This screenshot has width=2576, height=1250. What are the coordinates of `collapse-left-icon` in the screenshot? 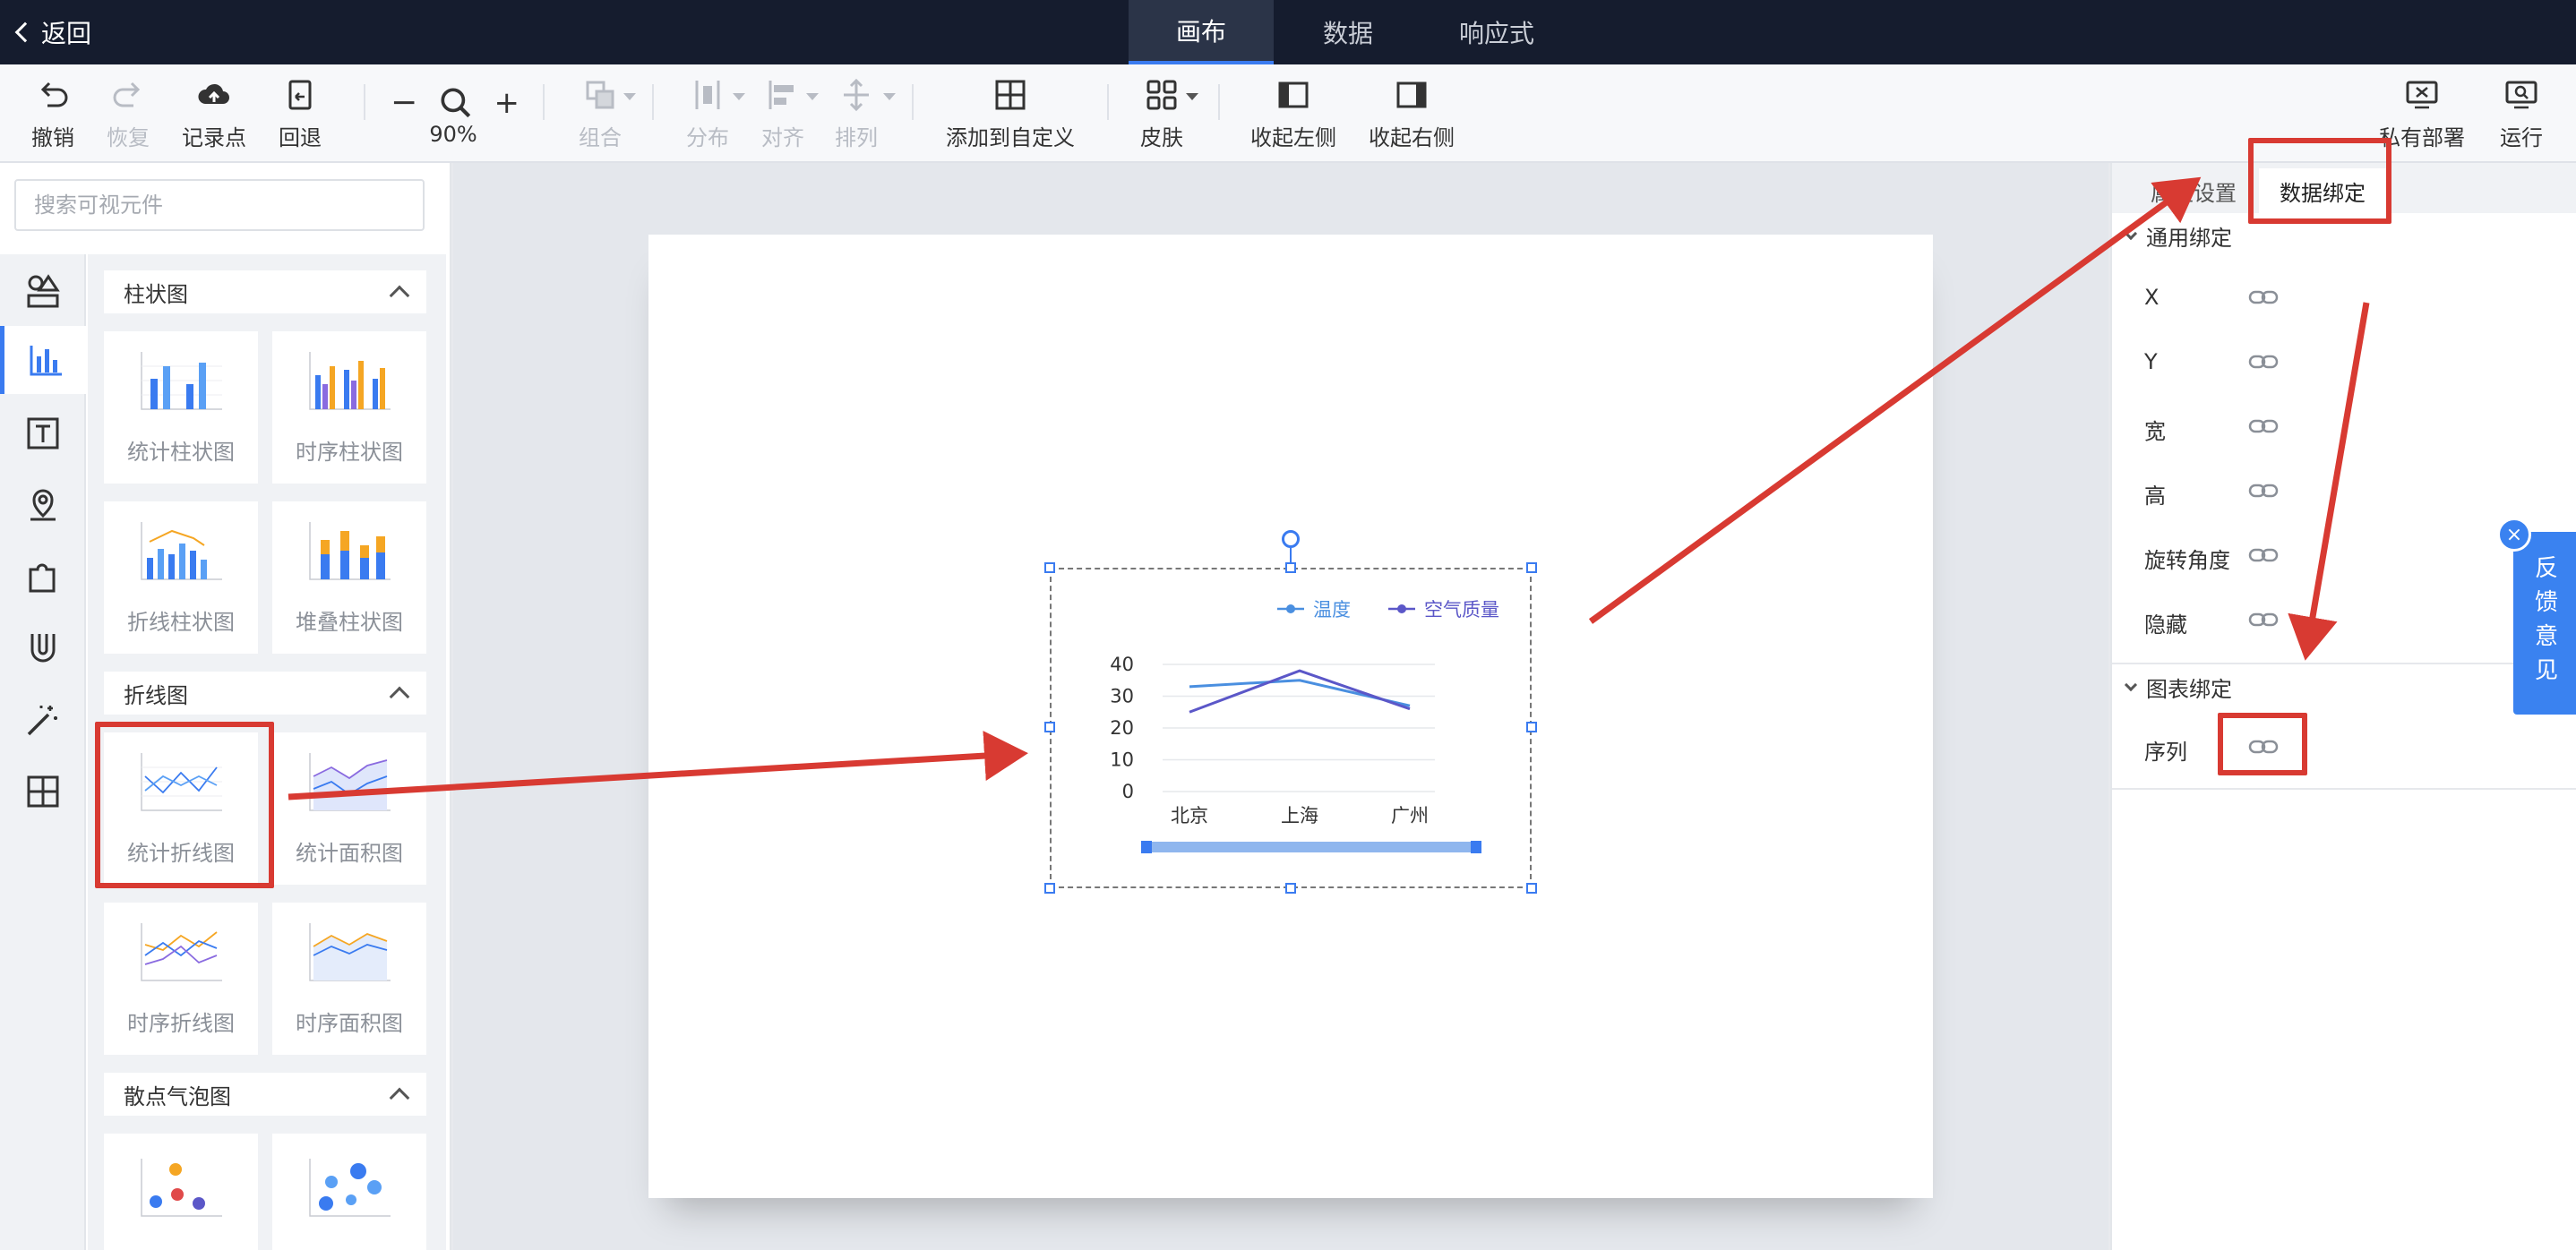 It's located at (1293, 94).